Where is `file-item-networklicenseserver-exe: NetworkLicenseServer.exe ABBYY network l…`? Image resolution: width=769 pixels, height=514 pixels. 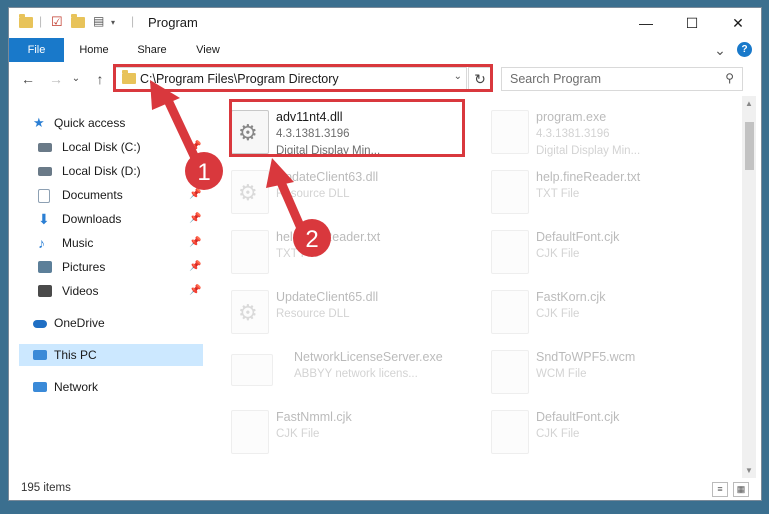 file-item-networklicenseserver-exe: NetworkLicenseServer.exe ABBYY network l… is located at coordinates (329, 372).